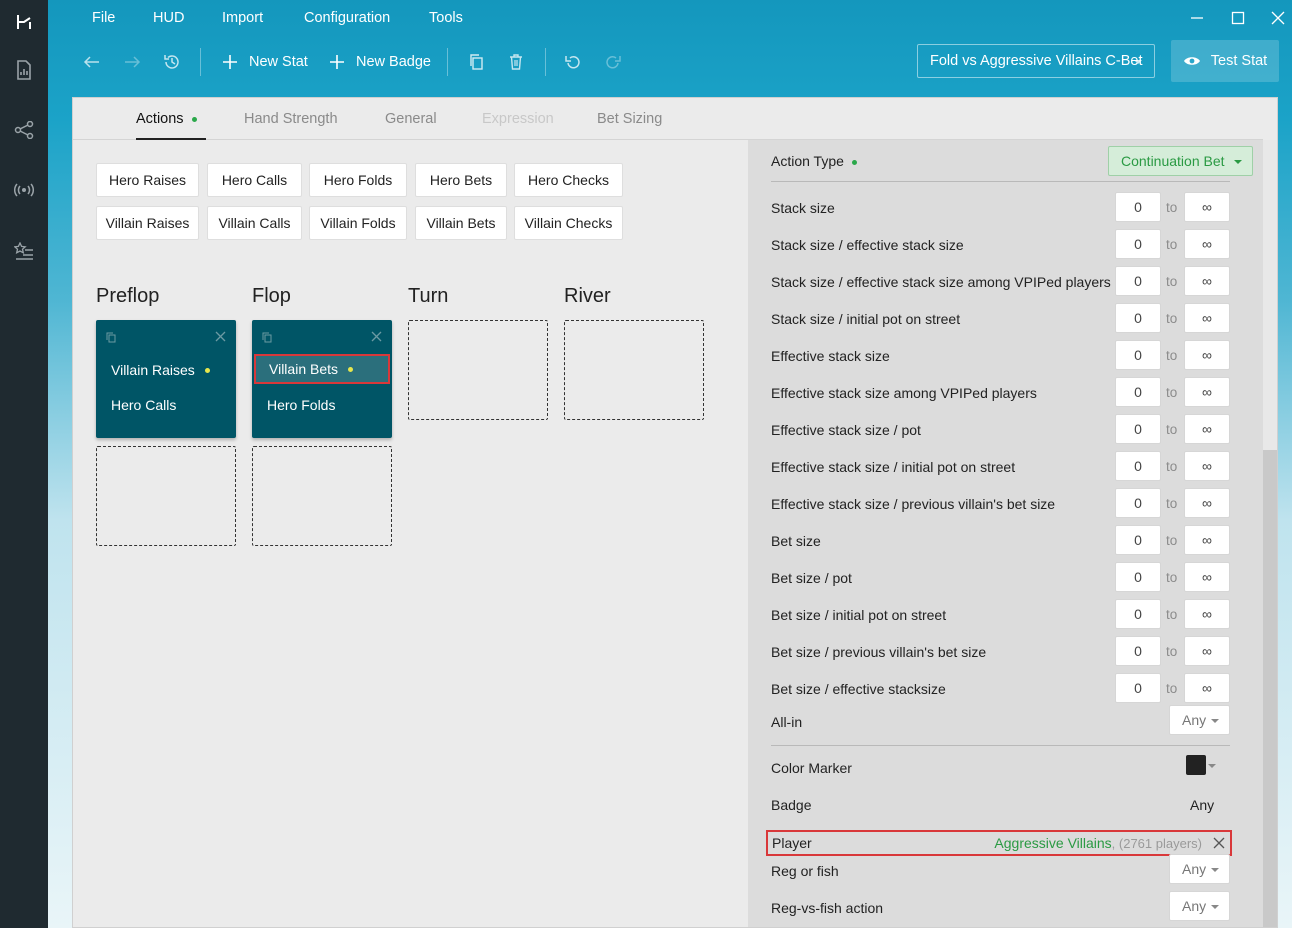 This screenshot has height=928, width=1292. What do you see at coordinates (166, 370) in the screenshot?
I see `card-action-item: Villain Raises` at bounding box center [166, 370].